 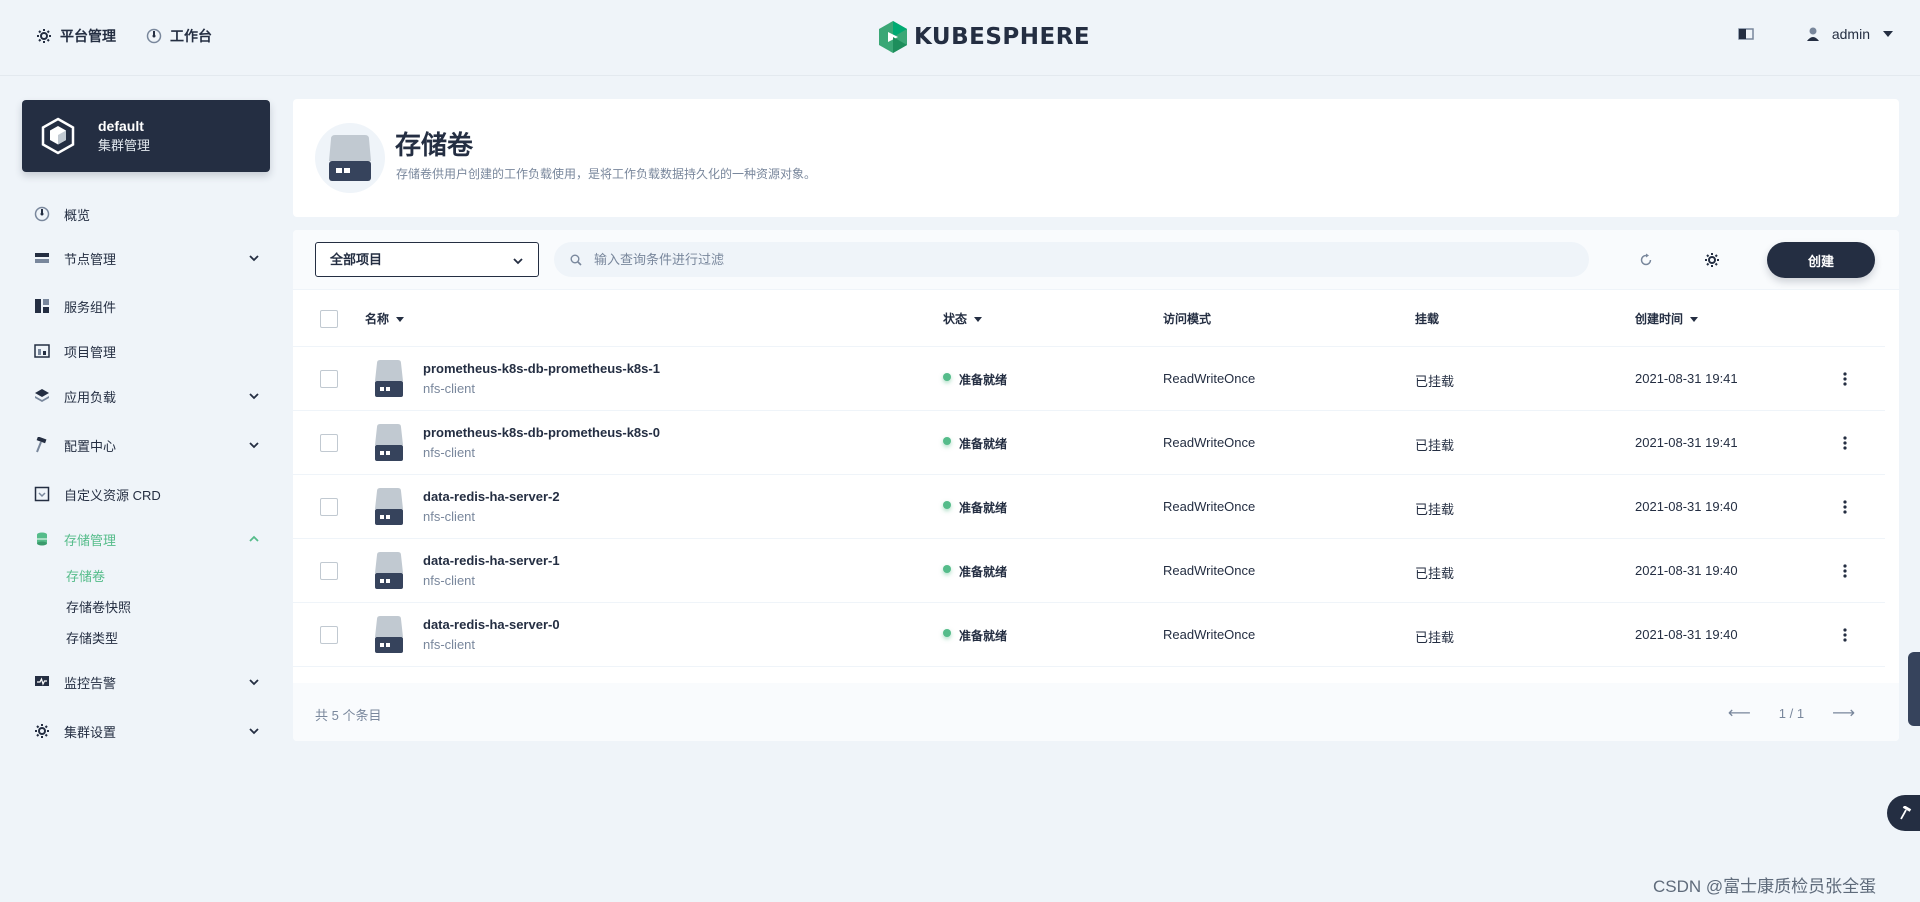 I want to click on side-drawer-handle, so click(x=1914, y=689).